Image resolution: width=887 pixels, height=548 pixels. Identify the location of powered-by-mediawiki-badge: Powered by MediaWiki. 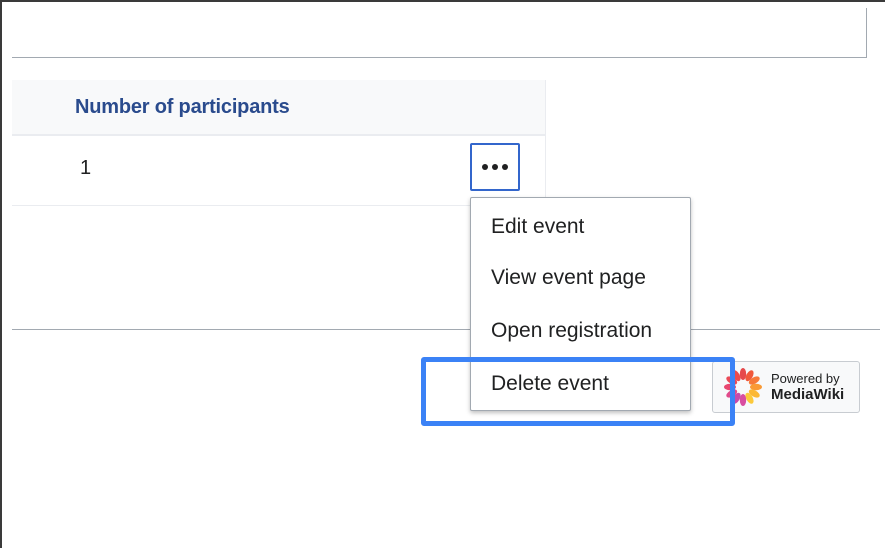
(786, 387).